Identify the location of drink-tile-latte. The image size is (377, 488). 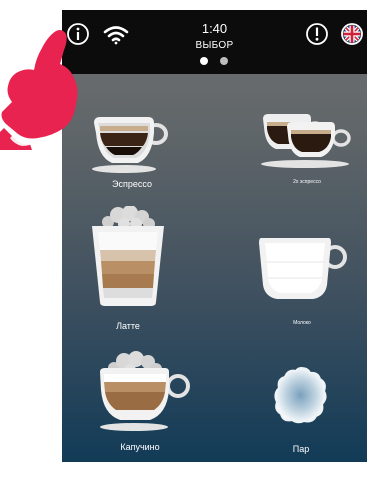
(128, 257).